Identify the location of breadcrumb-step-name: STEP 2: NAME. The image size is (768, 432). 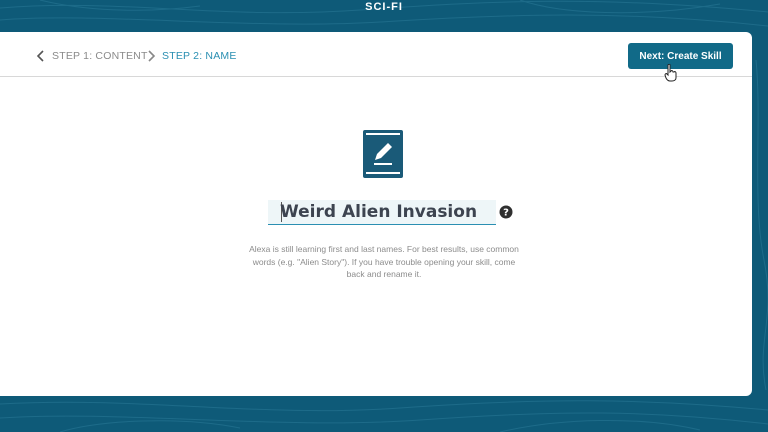
(191, 56).